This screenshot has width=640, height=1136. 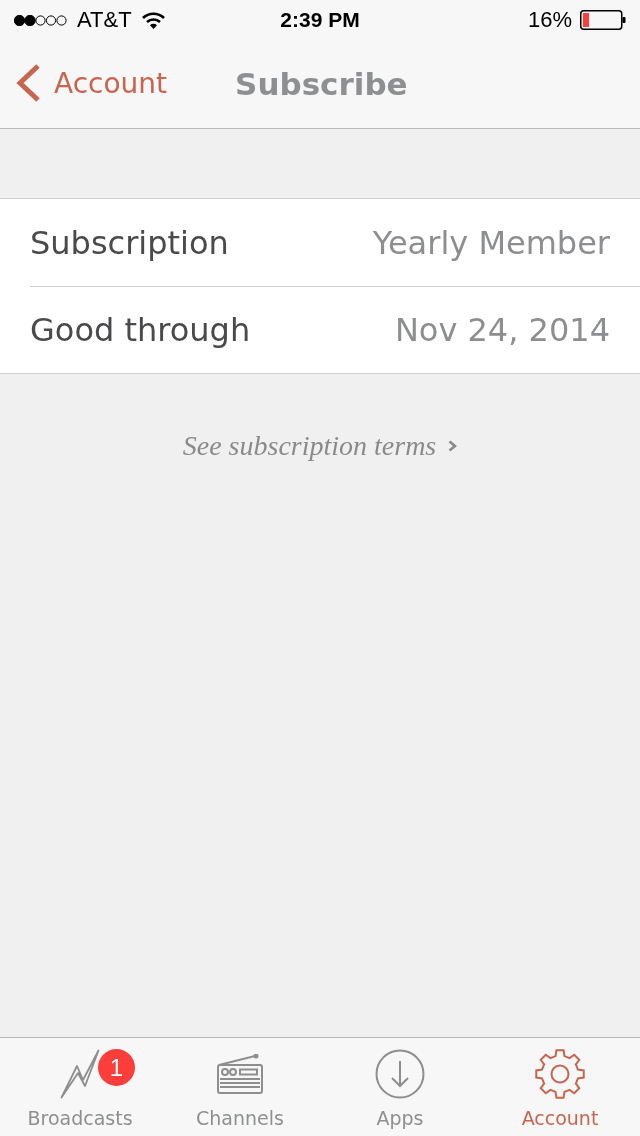 What do you see at coordinates (40, 20) in the screenshot?
I see `signal-strength-icon` at bounding box center [40, 20].